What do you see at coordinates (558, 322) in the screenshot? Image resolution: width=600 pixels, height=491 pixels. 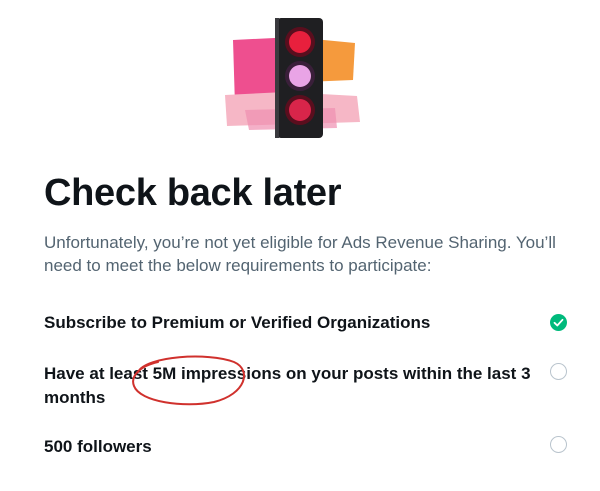 I see `checkmark-icon` at bounding box center [558, 322].